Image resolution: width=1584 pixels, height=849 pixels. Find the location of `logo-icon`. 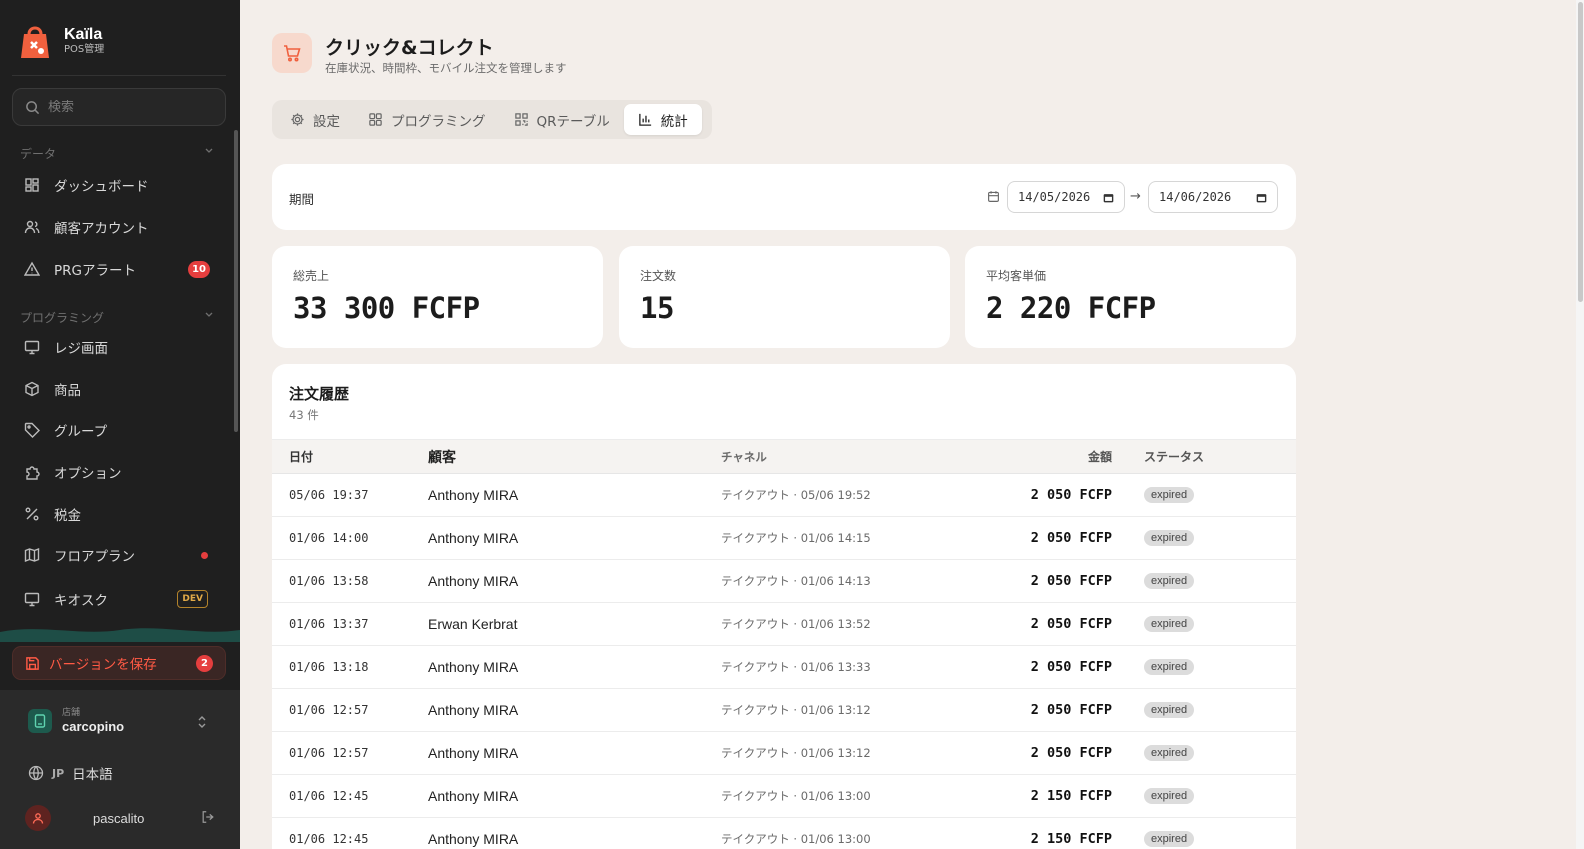

logo-icon is located at coordinates (35, 42).